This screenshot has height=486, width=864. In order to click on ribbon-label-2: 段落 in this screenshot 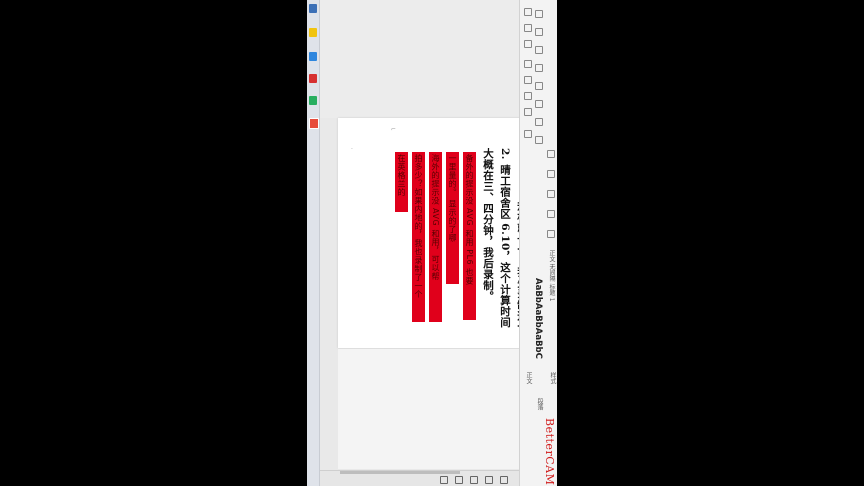, I will do `click(539, 404)`.